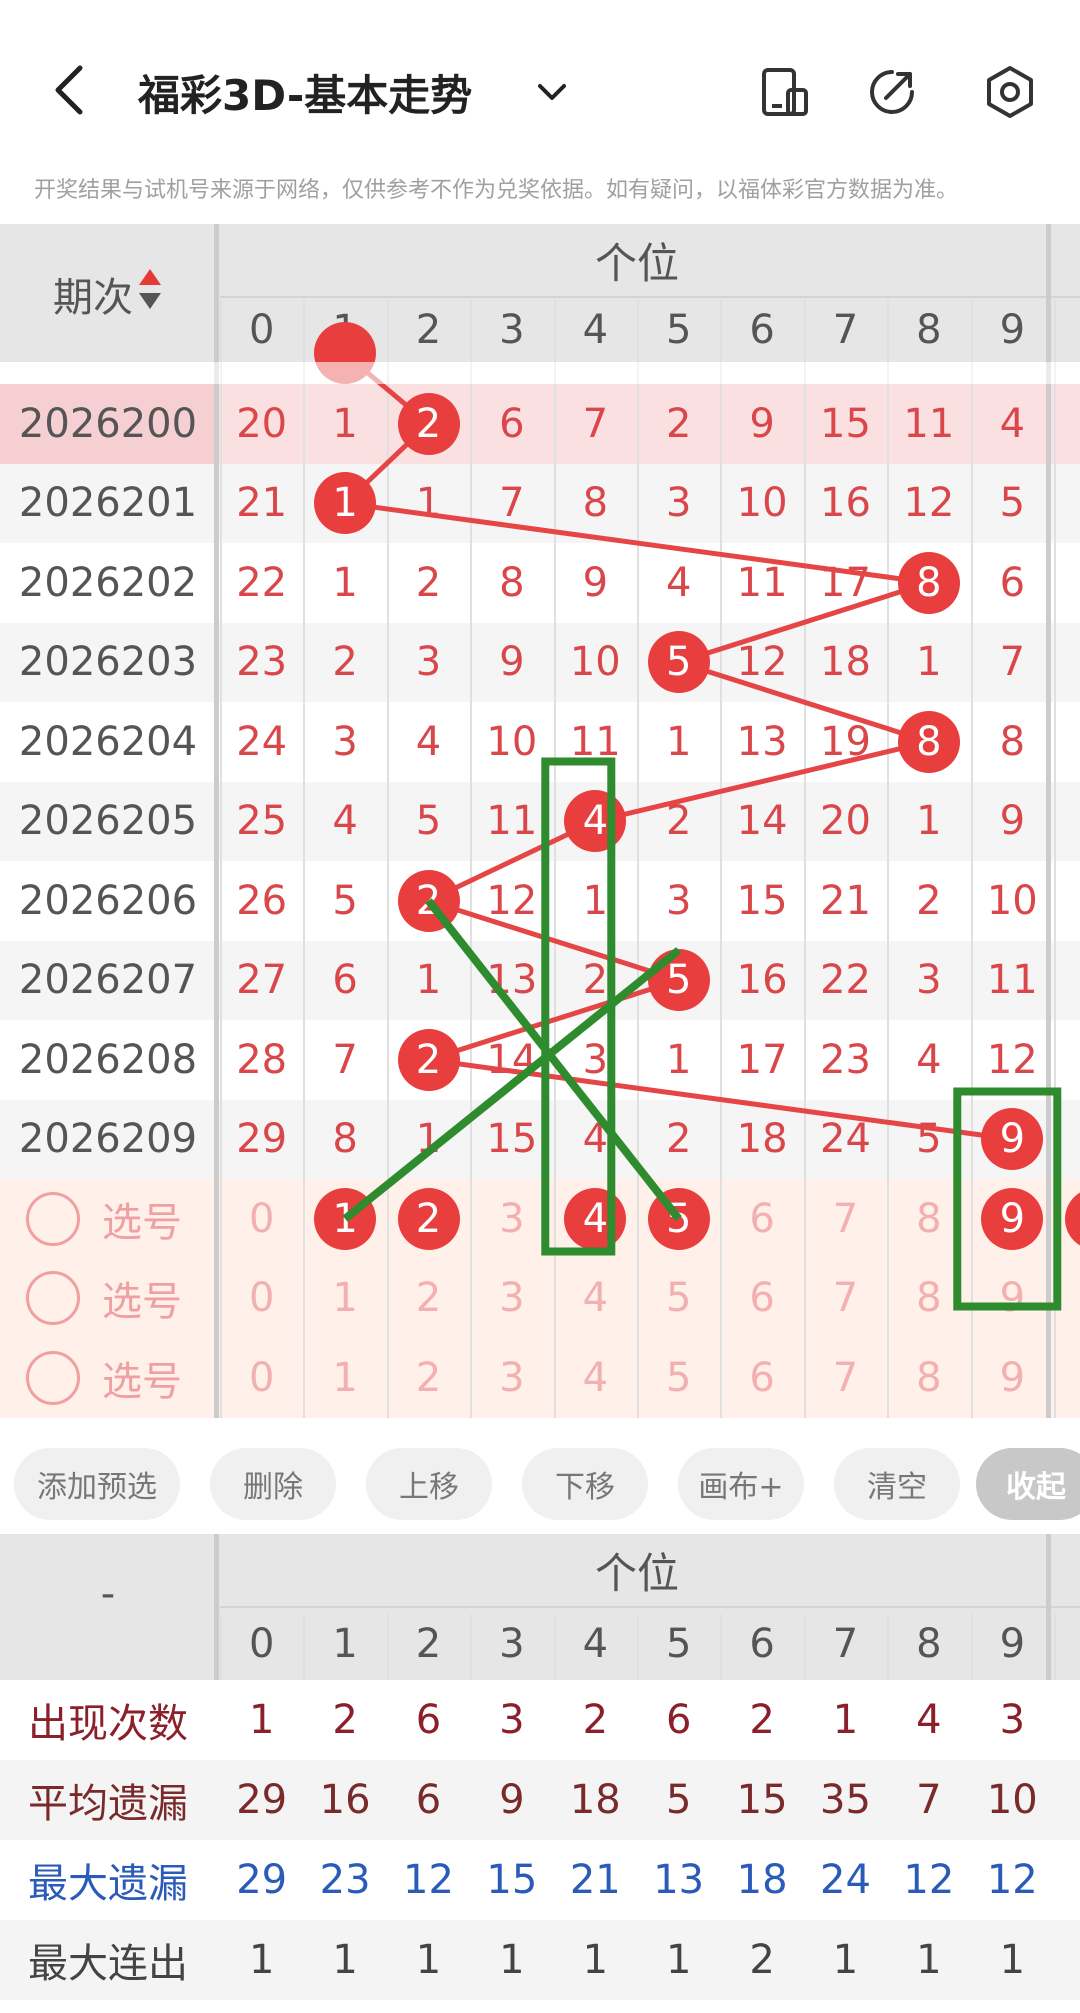  I want to click on stats-right-divider, so click(1048, 1607).